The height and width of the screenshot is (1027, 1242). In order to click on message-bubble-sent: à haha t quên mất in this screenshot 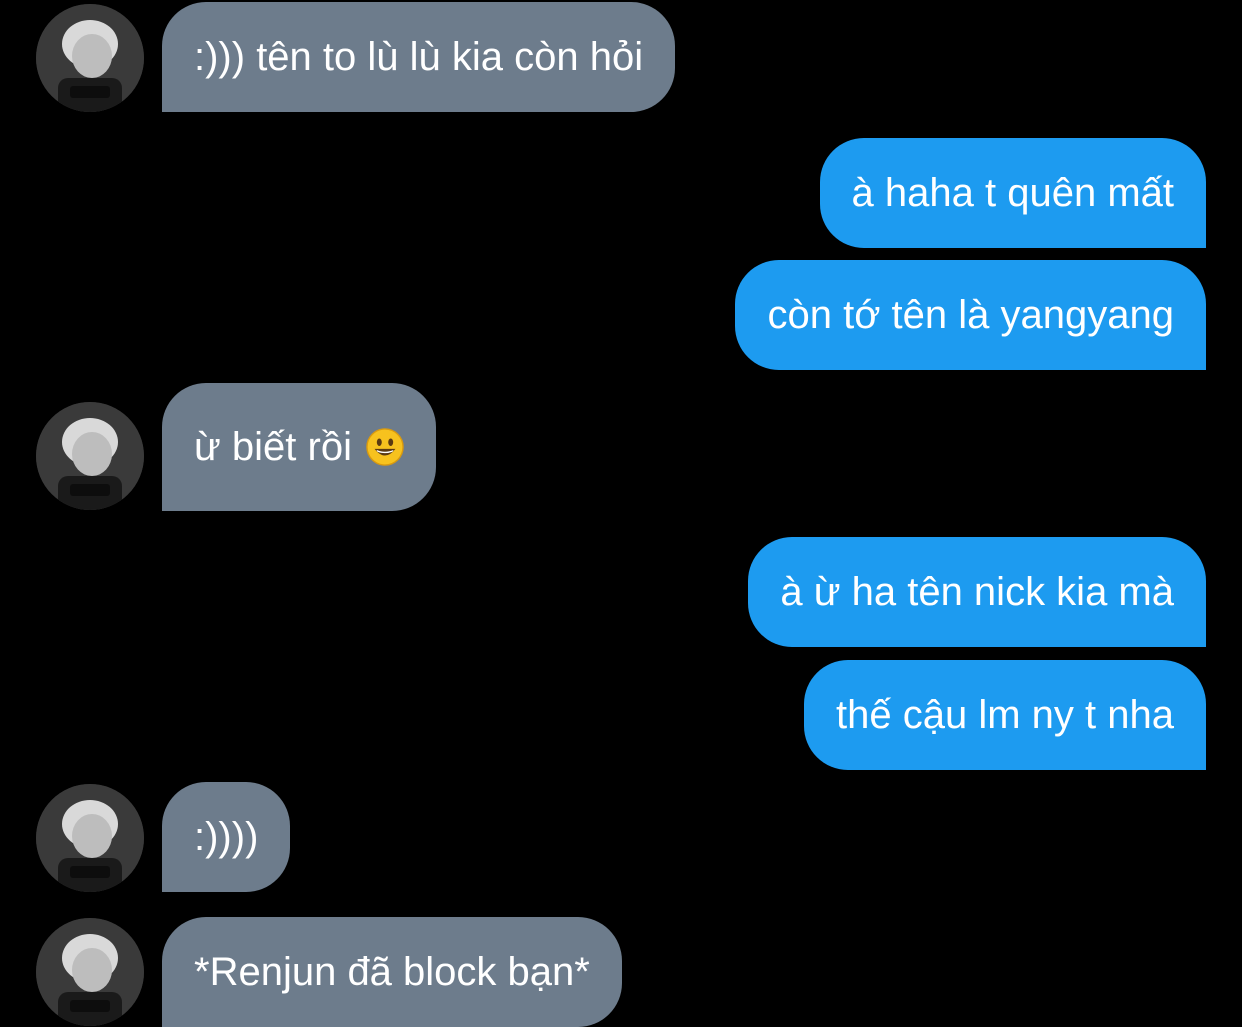, I will do `click(1012, 193)`.